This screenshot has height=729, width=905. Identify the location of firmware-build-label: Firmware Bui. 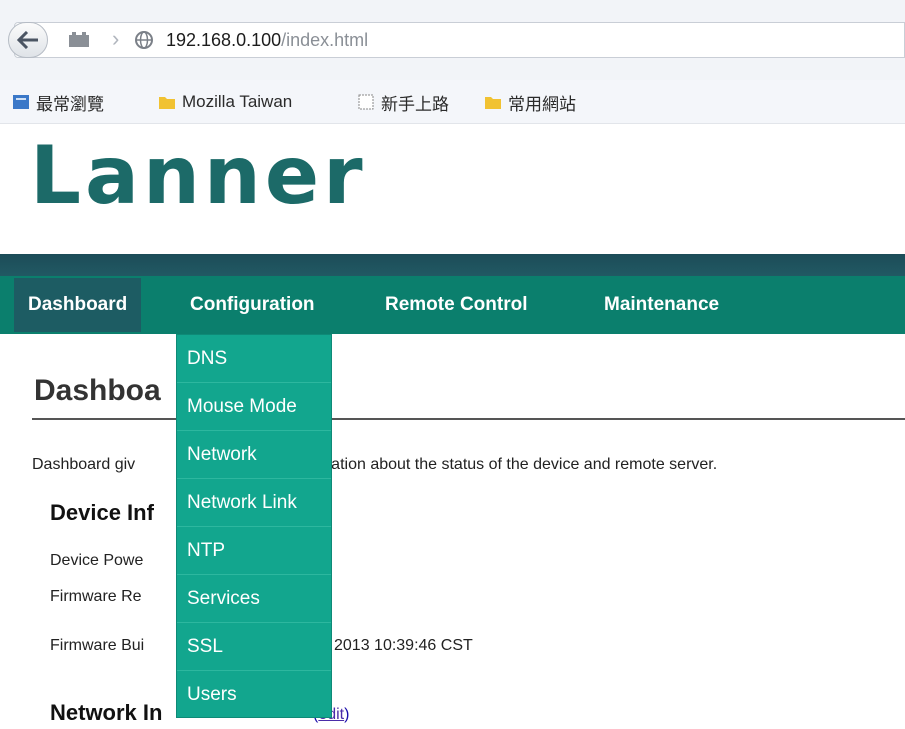
(97, 645).